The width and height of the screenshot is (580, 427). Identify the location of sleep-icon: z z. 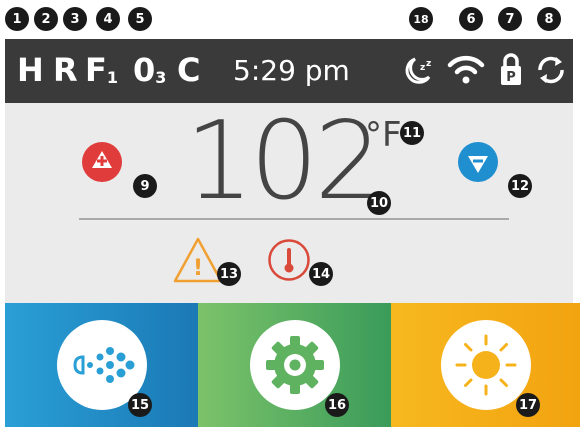
(420, 71).